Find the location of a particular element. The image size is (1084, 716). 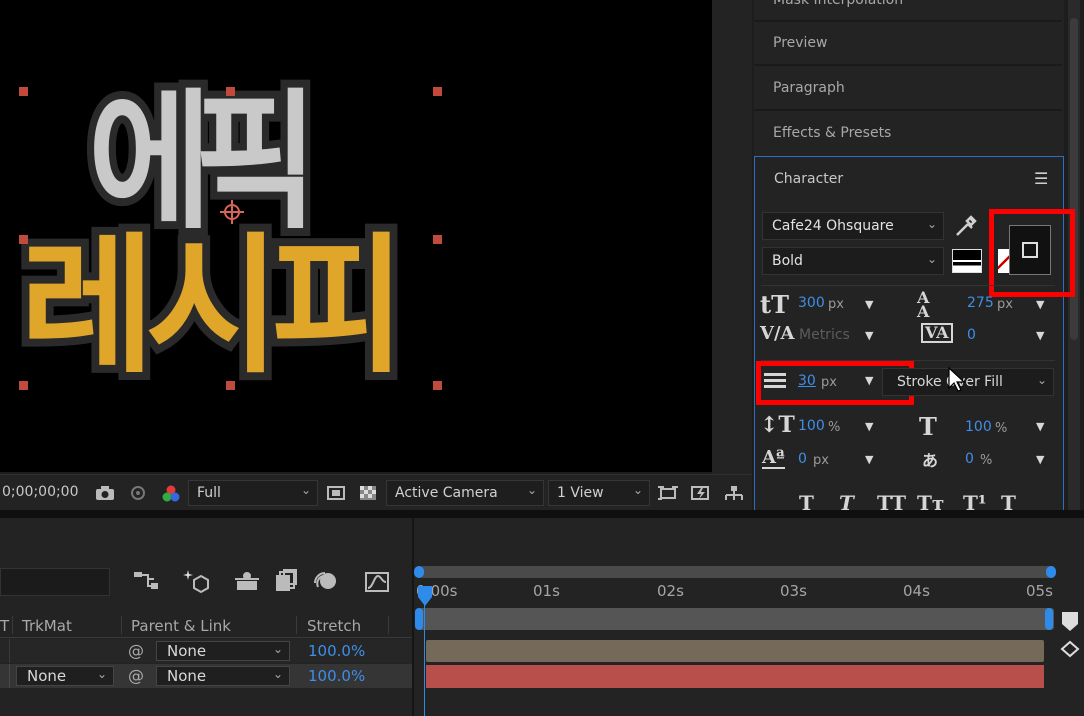

layer-row: @ None ⌄ 100.0% is located at coordinates (206, 651).